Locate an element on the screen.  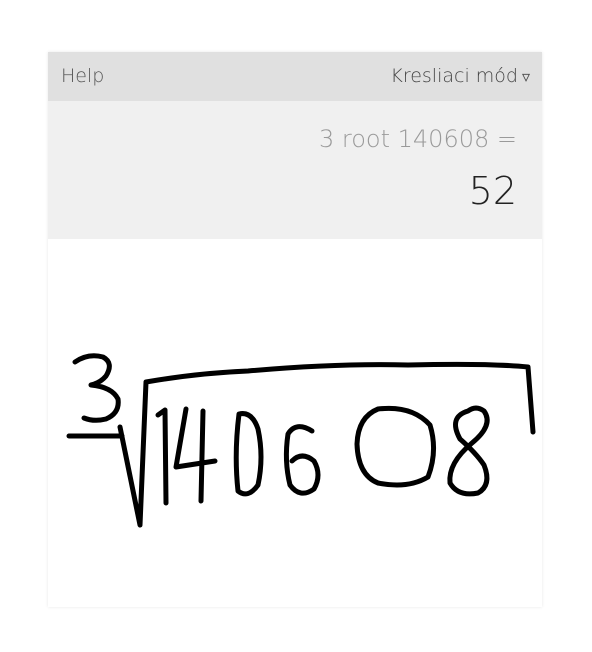
mode-dropdown: Kresliaci mód ▿ is located at coordinates (460, 76).